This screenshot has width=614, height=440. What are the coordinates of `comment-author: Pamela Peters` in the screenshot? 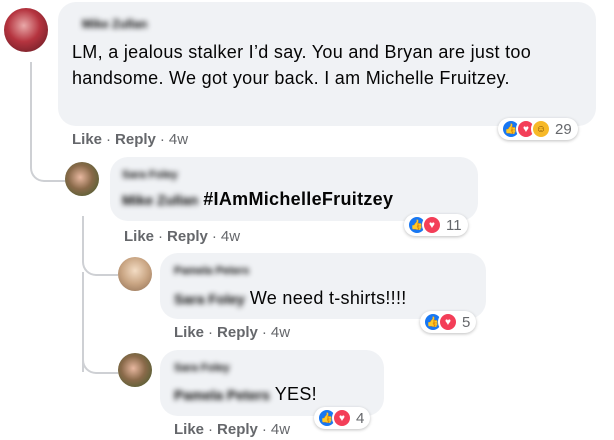 It's located at (211, 271).